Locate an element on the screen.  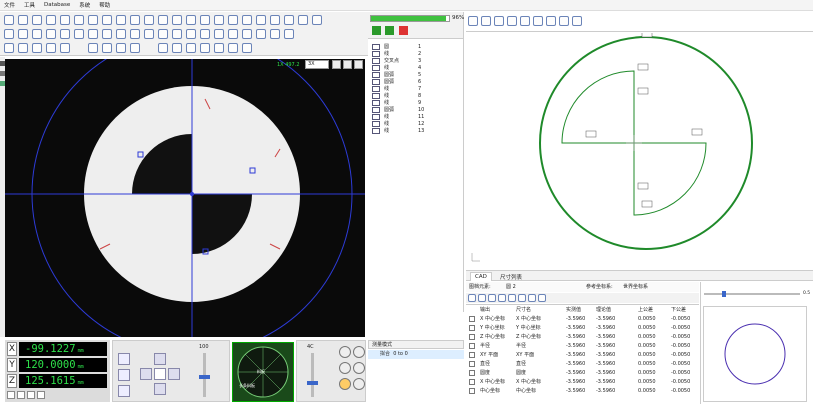
feature-list-item: 圆弧 6 is located at coordinates (396, 81).